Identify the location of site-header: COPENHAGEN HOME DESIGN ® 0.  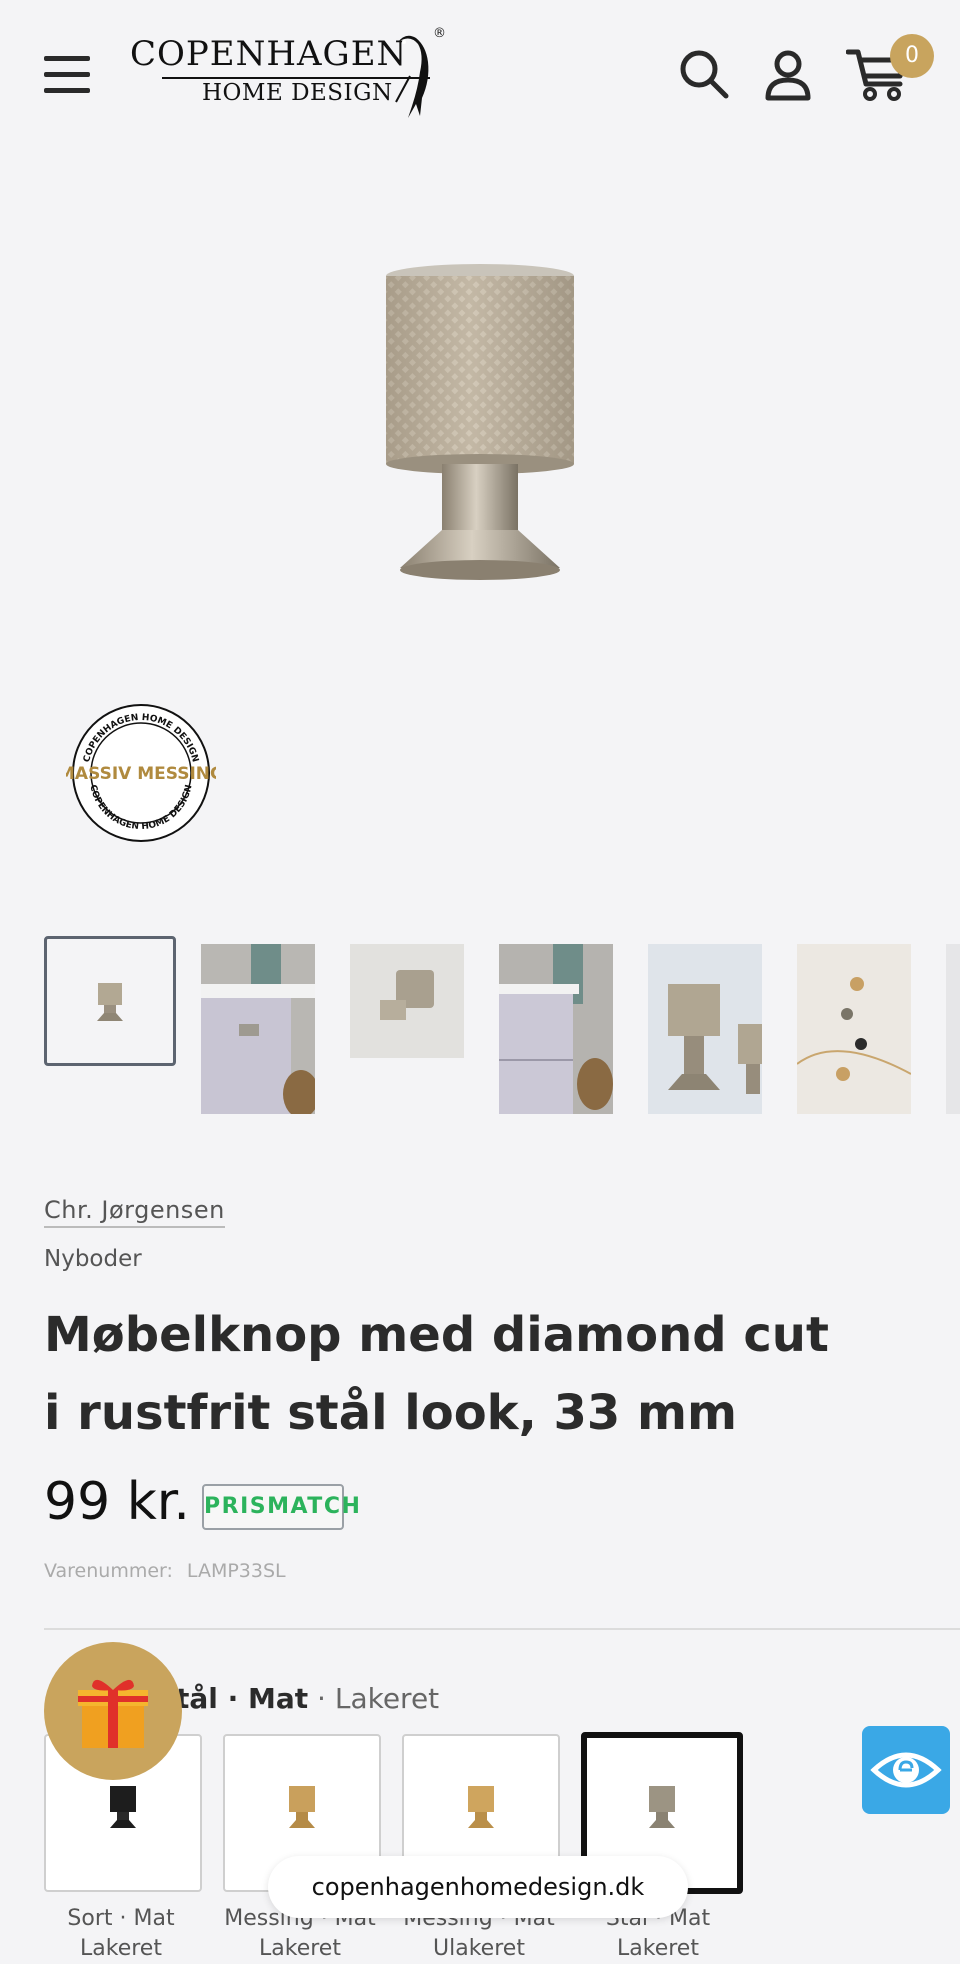
(480, 75).